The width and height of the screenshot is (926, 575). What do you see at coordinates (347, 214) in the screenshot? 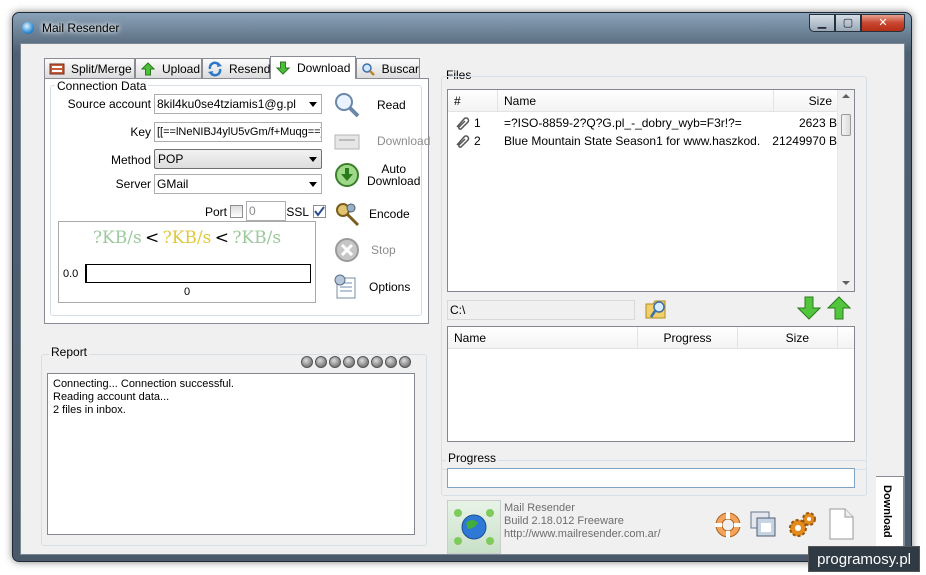
I see `encode-key-icon` at bounding box center [347, 214].